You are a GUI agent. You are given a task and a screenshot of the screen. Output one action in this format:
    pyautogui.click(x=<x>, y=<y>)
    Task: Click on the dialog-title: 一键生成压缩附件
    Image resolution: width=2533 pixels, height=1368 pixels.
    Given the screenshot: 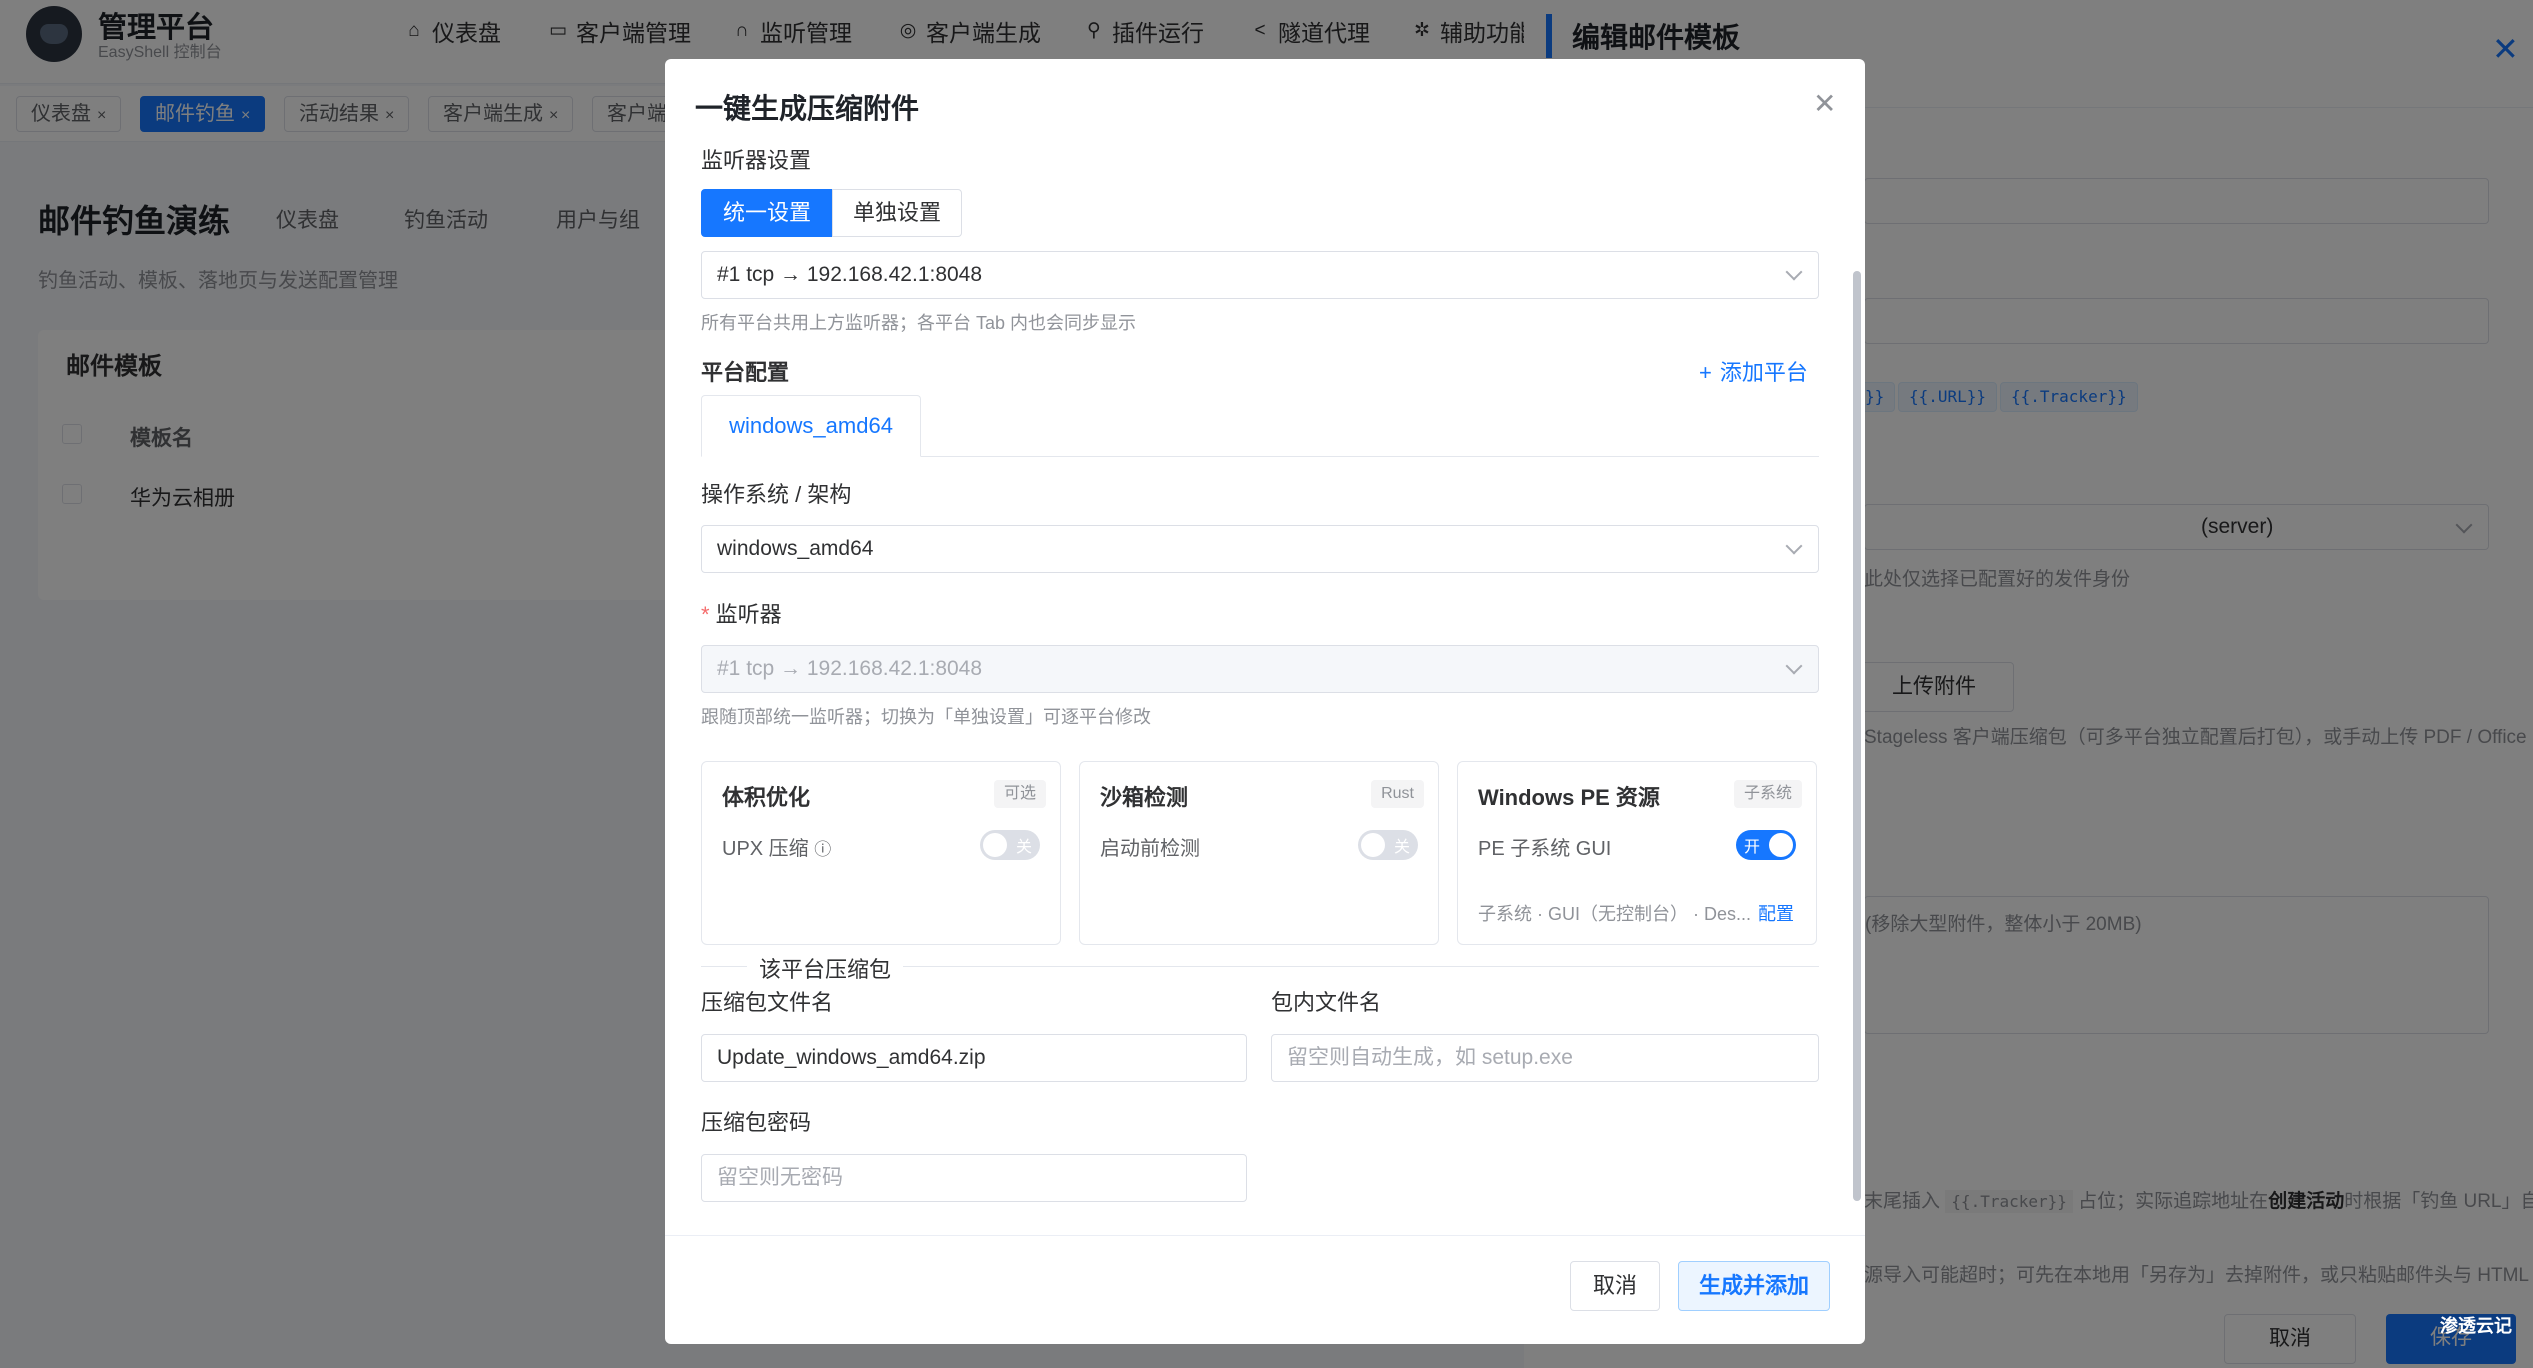 What is the action you would take?
    pyautogui.click(x=807, y=108)
    